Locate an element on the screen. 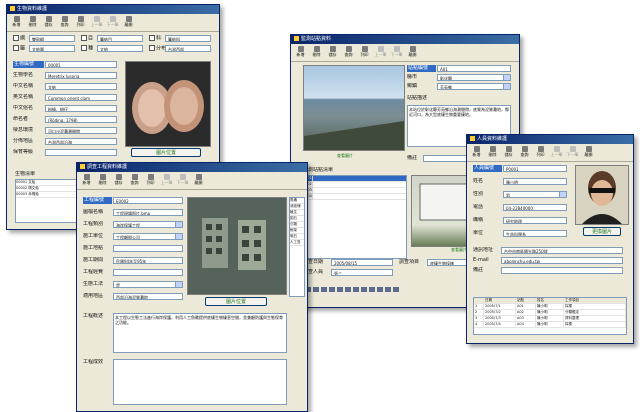  field-input: 芳苑鄉 is located at coordinates (474, 86).